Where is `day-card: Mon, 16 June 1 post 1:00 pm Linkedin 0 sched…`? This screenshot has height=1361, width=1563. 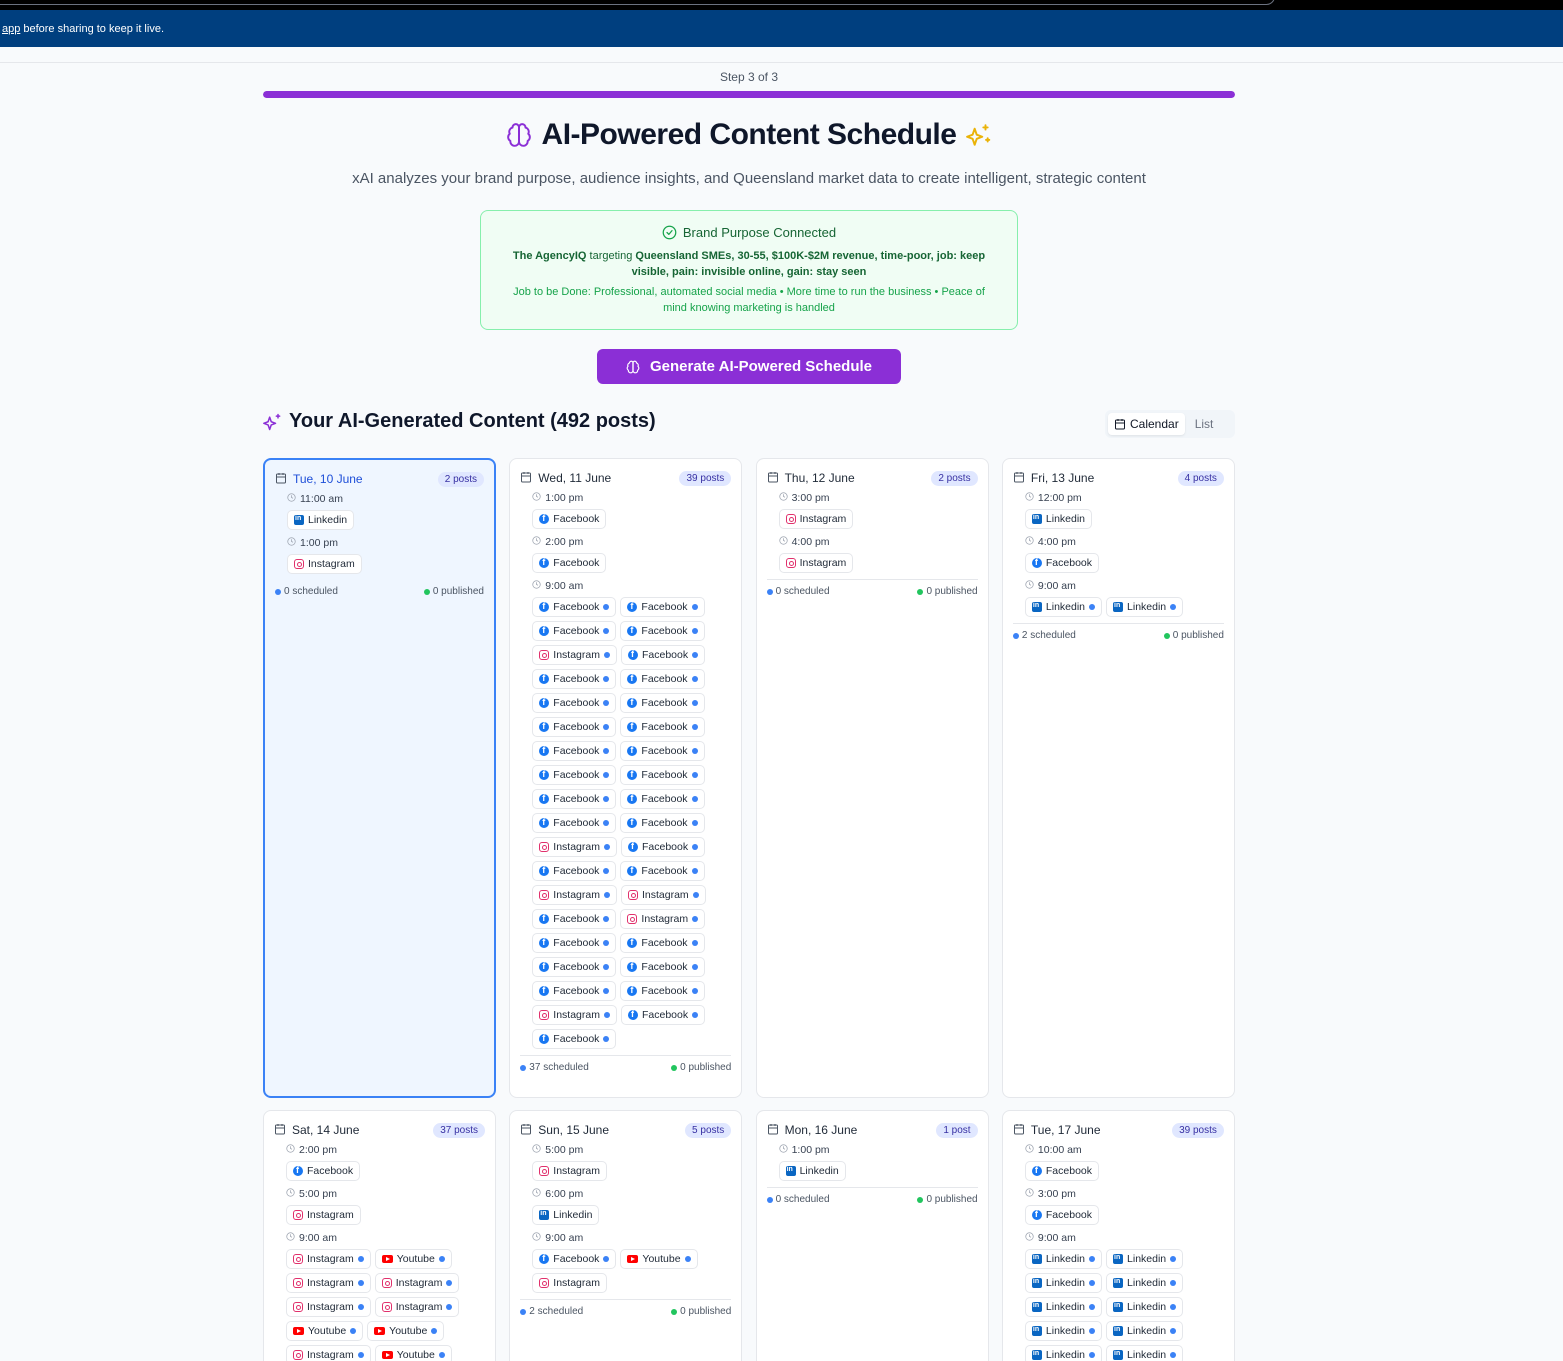 day-card: Mon, 16 June 1 post 1:00 pm Linkedin 0 sched… is located at coordinates (872, 1235).